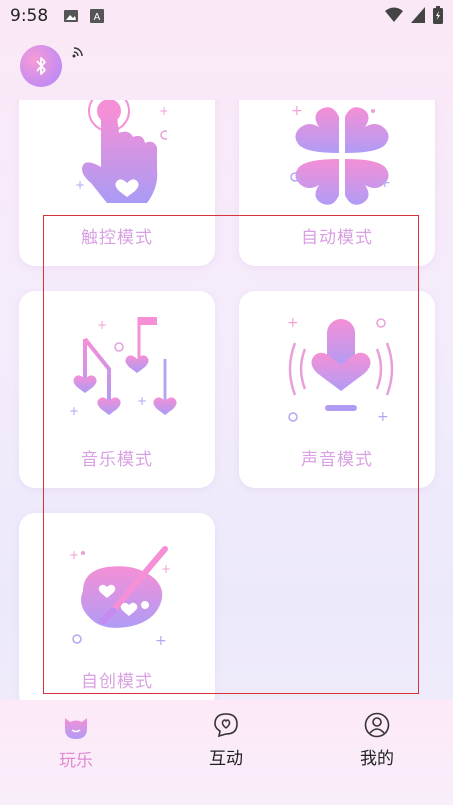 The width and height of the screenshot is (453, 805). What do you see at coordinates (418, 15) in the screenshot?
I see `cellular-signal-icon` at bounding box center [418, 15].